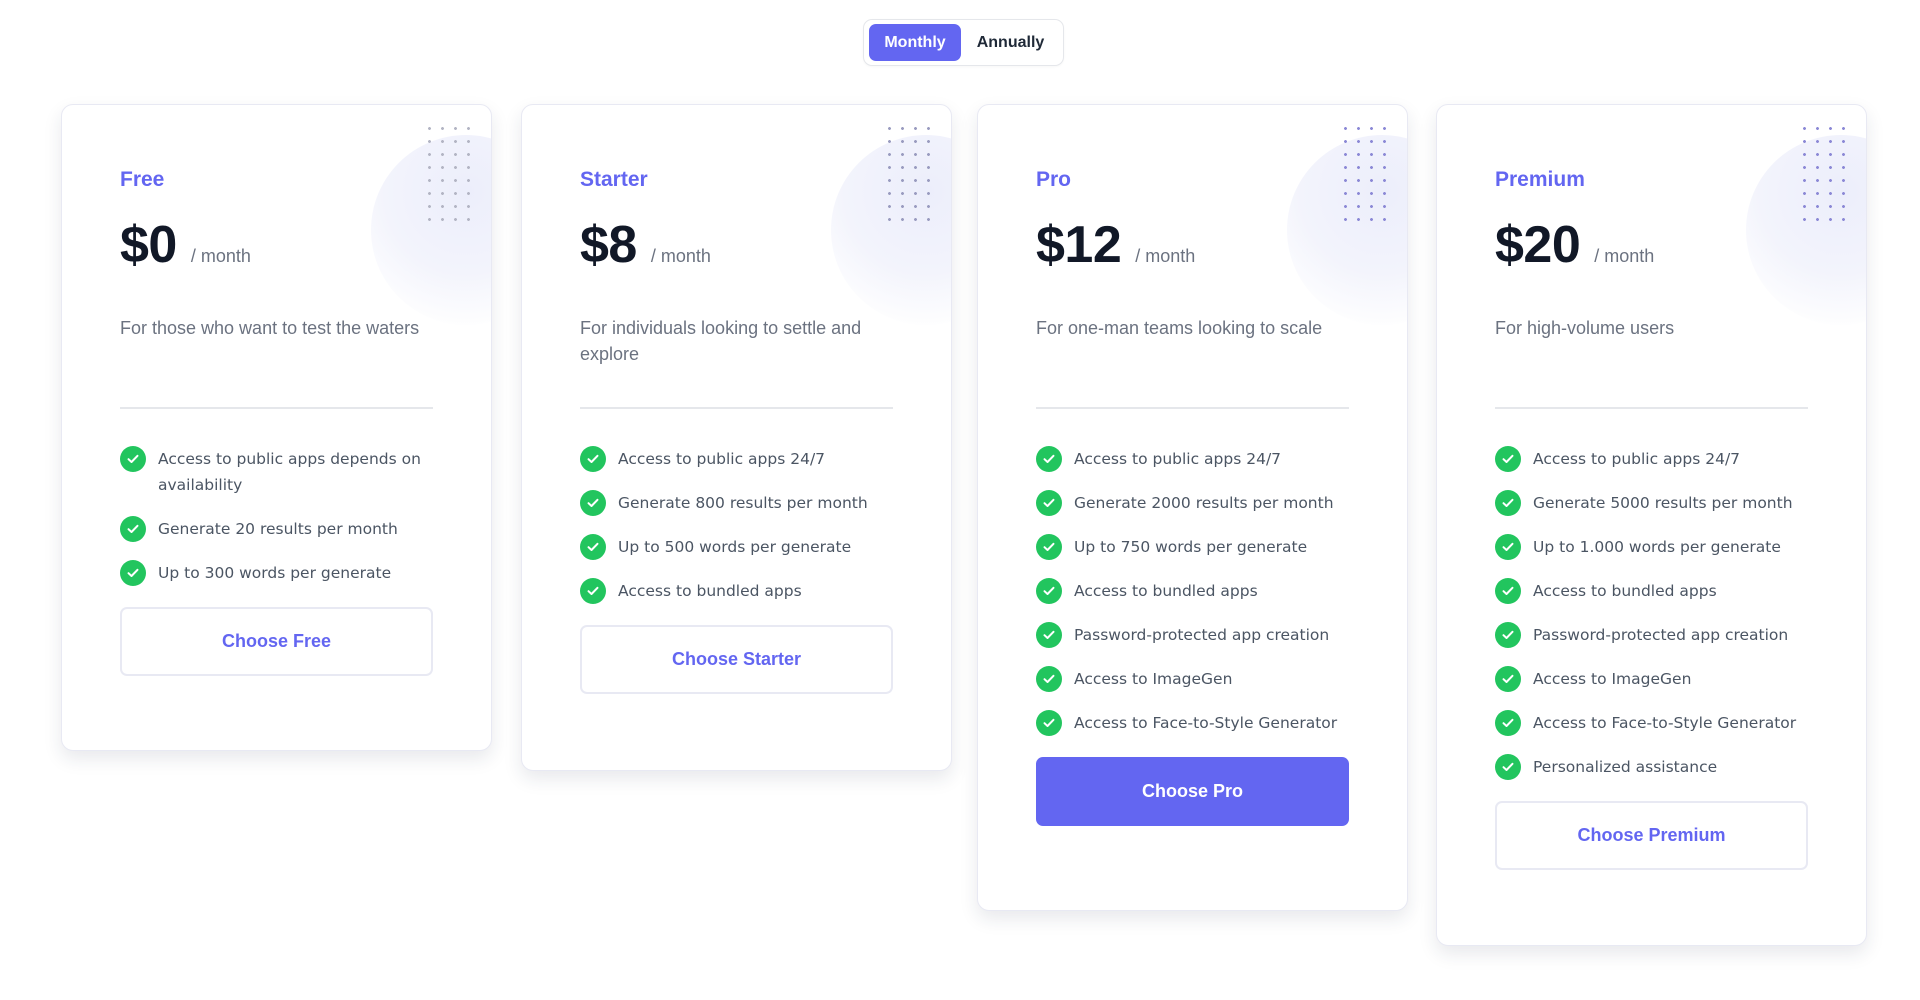 The height and width of the screenshot is (1000, 1920). What do you see at coordinates (276, 245) in the screenshot?
I see `price-row: $0 / month` at bounding box center [276, 245].